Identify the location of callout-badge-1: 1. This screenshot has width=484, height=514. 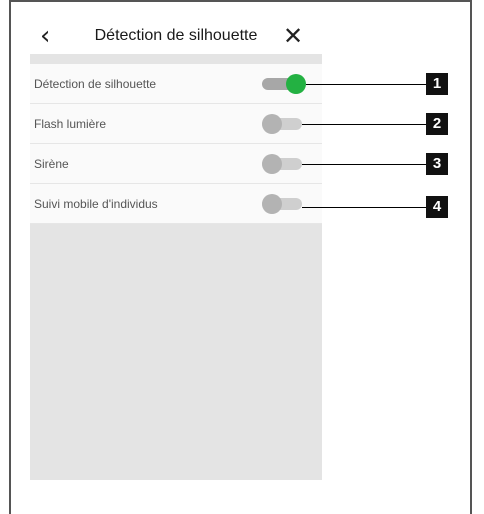
(437, 84).